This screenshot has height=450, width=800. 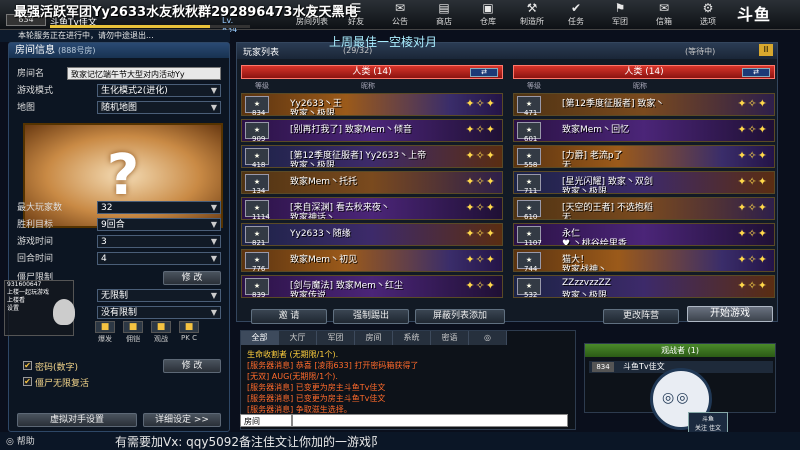 What do you see at coordinates (308, 294) in the screenshot?
I see `player-guild: 致家传说` at bounding box center [308, 294].